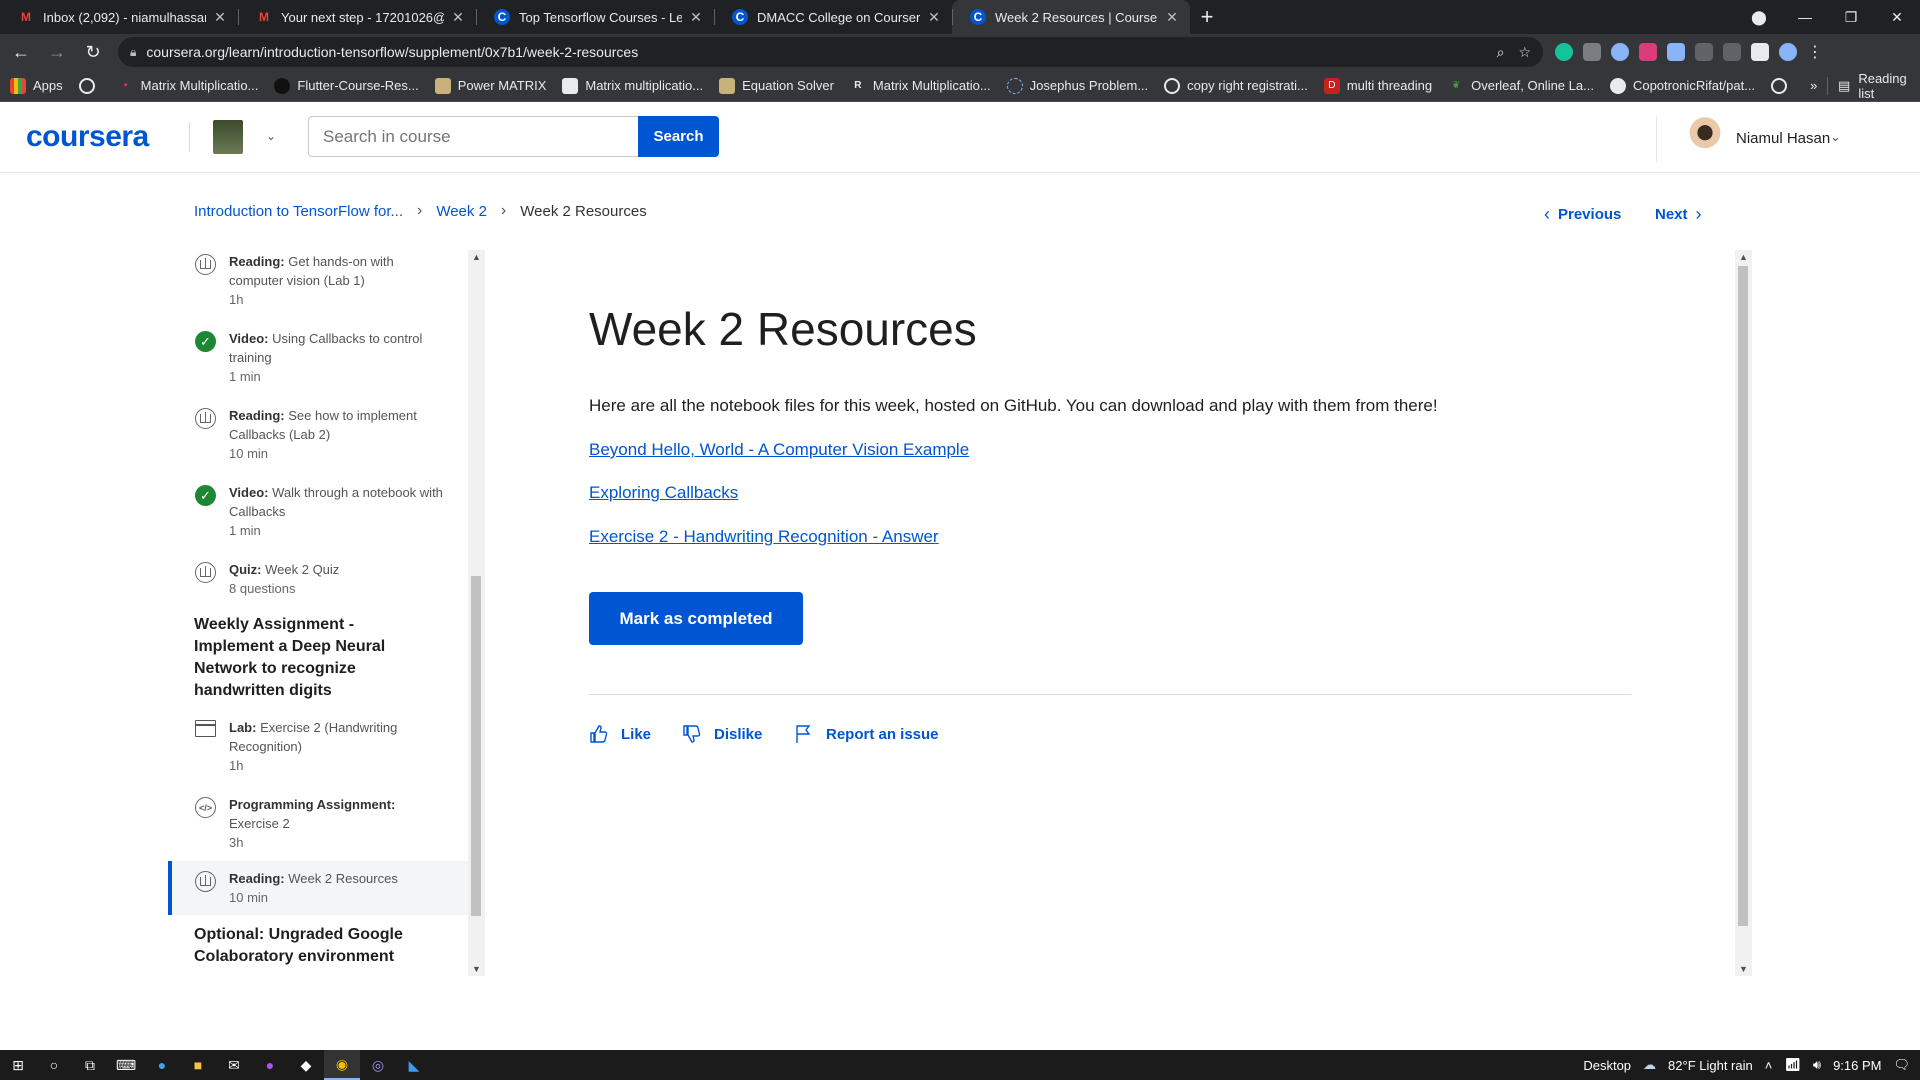 This screenshot has width=1920, height=1080. What do you see at coordinates (722, 734) in the screenshot?
I see `dislike-button: Dislike` at bounding box center [722, 734].